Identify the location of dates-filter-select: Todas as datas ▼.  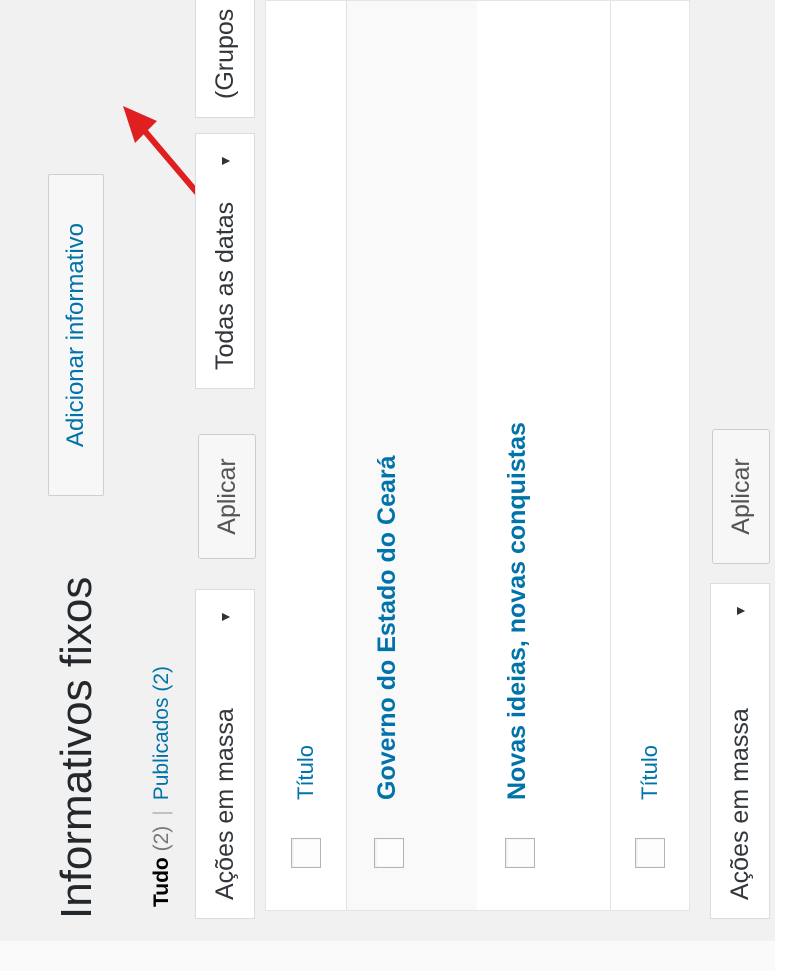
(225, 261).